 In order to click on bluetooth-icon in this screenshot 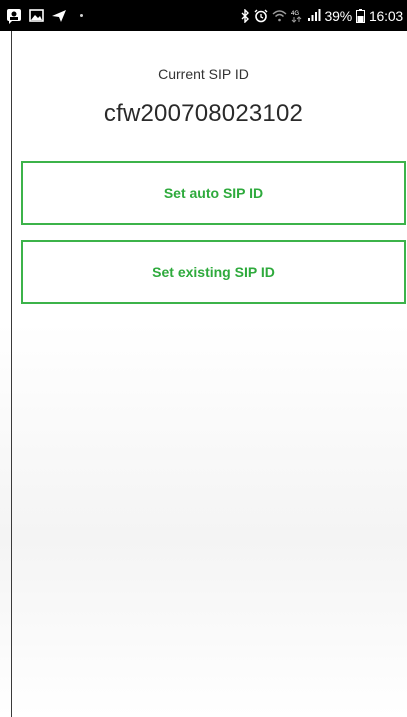, I will do `click(245, 15)`.